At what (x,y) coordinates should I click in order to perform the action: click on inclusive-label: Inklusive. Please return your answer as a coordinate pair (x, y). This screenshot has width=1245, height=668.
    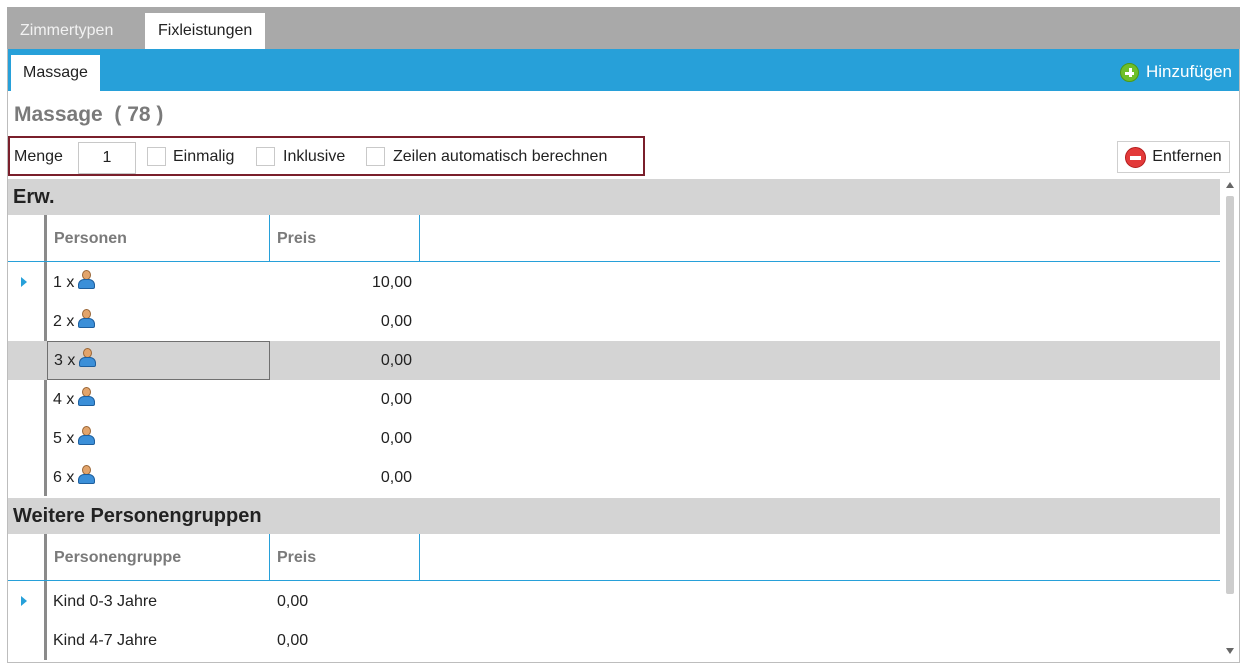
    Looking at the image, I should click on (314, 156).